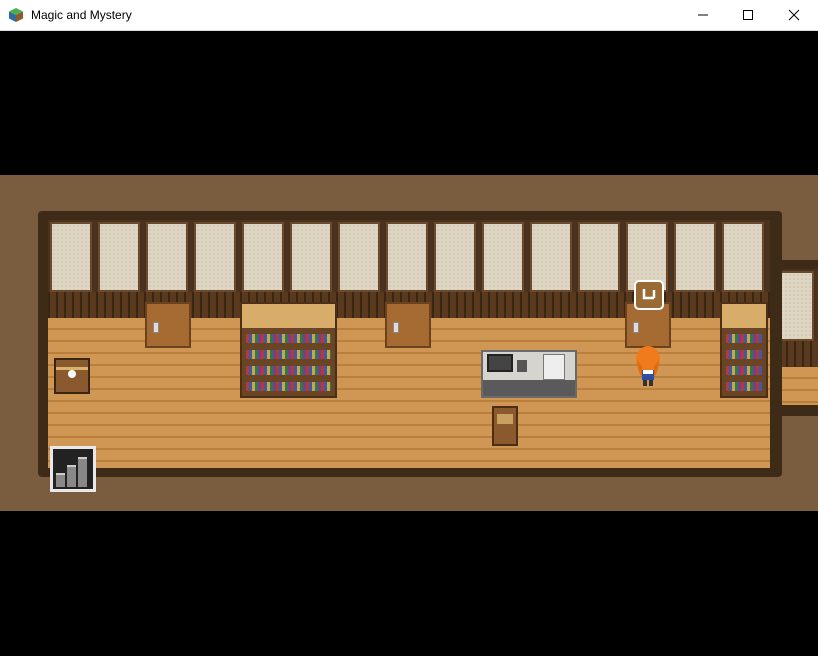 This screenshot has height=656, width=818. I want to click on maximize-icon, so click(748, 15).